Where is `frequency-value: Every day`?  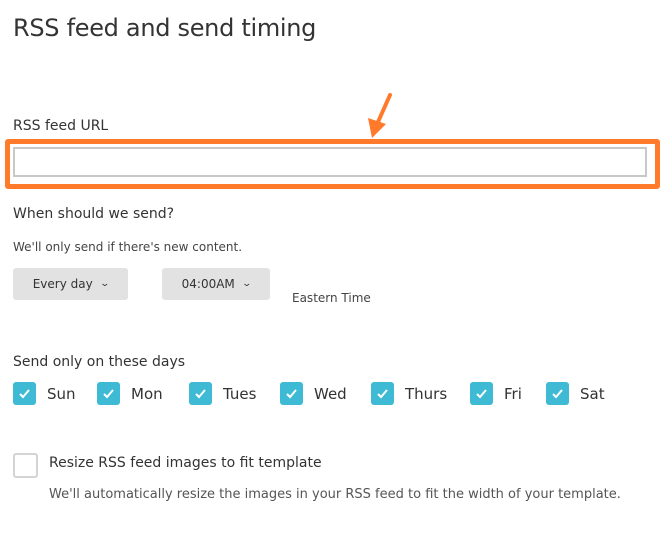
frequency-value: Every day is located at coordinates (62, 284).